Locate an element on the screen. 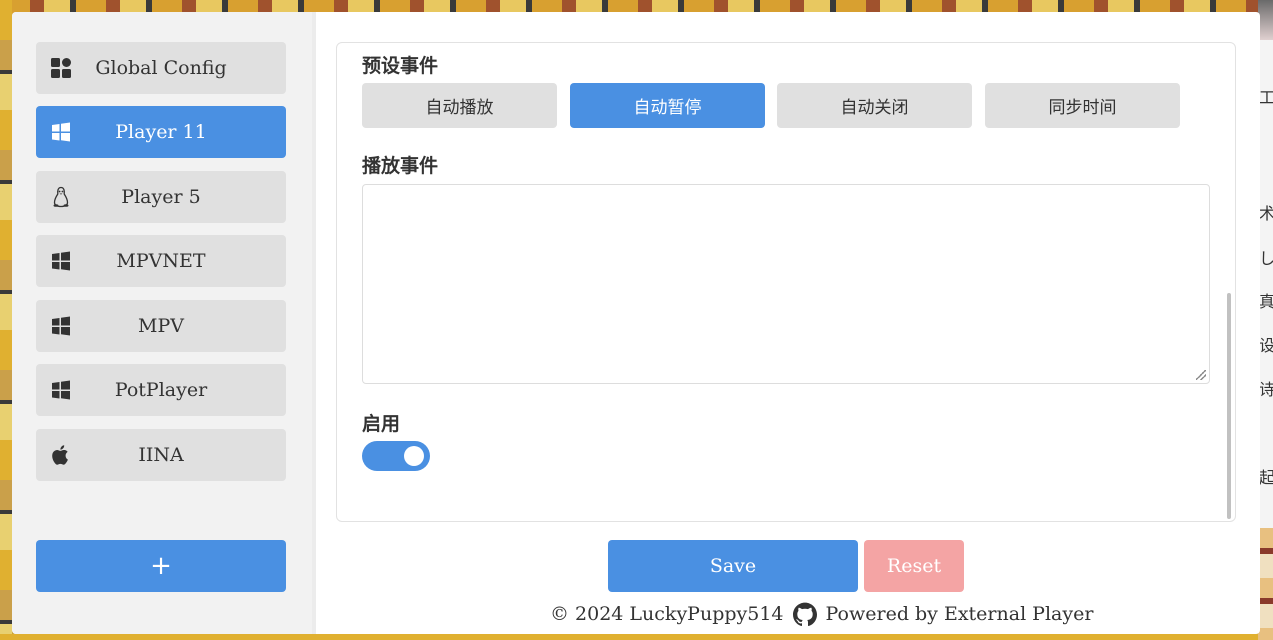 The image size is (1273, 640). reset-button: Reset is located at coordinates (914, 566).